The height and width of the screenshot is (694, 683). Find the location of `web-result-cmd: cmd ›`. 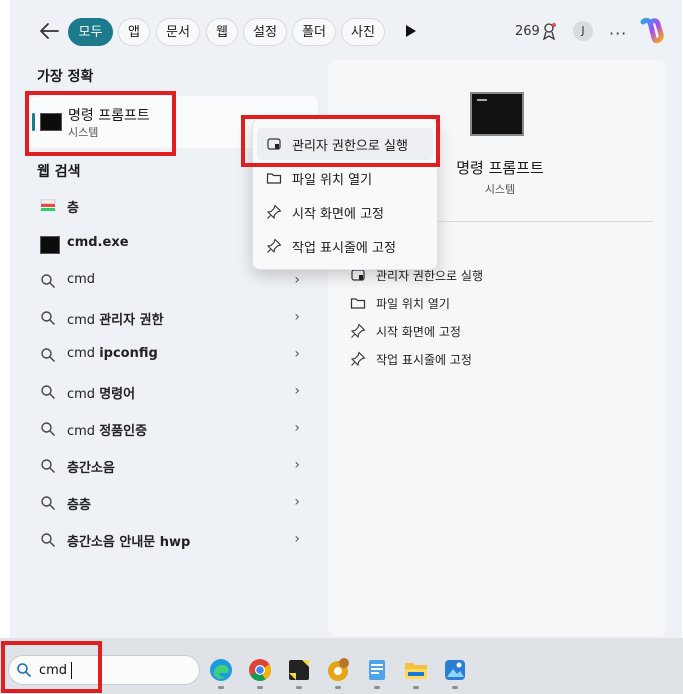

web-result-cmd: cmd › is located at coordinates (170, 281).